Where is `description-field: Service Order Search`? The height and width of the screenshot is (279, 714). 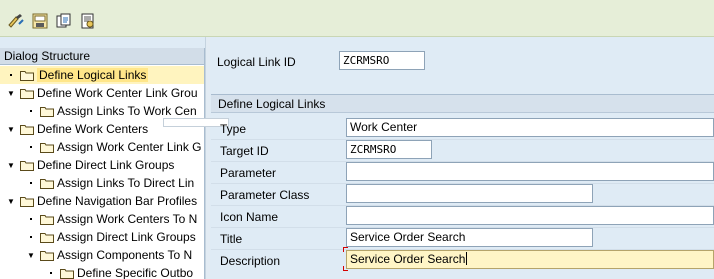 description-field: Service Order Search is located at coordinates (530, 259).